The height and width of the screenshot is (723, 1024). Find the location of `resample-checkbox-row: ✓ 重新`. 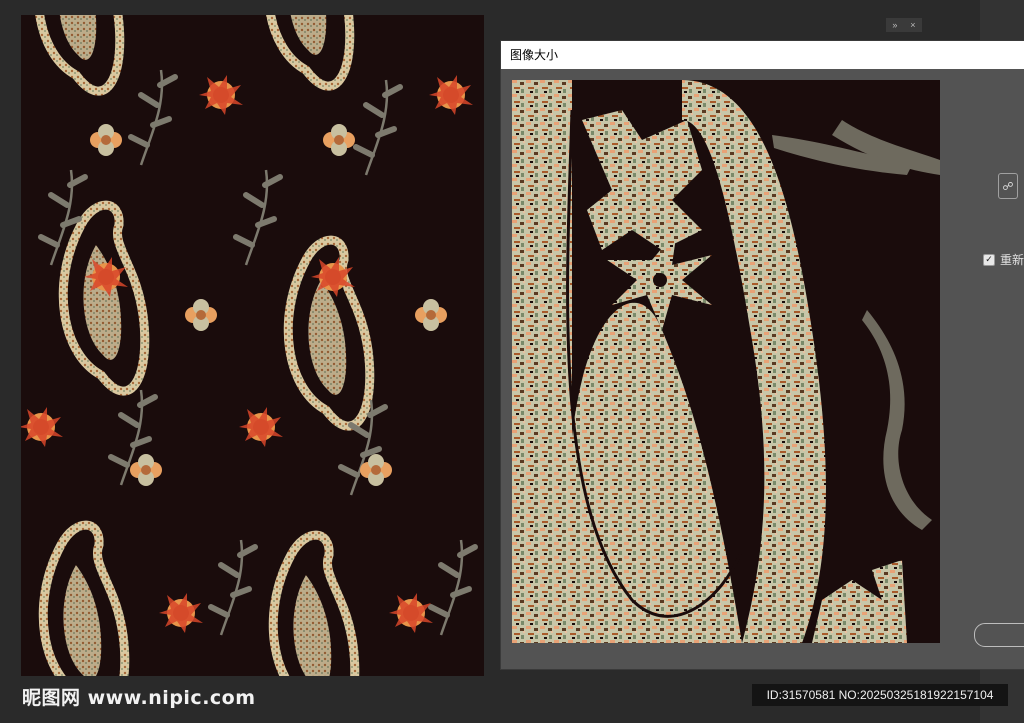

resample-checkbox-row: ✓ 重新 is located at coordinates (1003, 259).